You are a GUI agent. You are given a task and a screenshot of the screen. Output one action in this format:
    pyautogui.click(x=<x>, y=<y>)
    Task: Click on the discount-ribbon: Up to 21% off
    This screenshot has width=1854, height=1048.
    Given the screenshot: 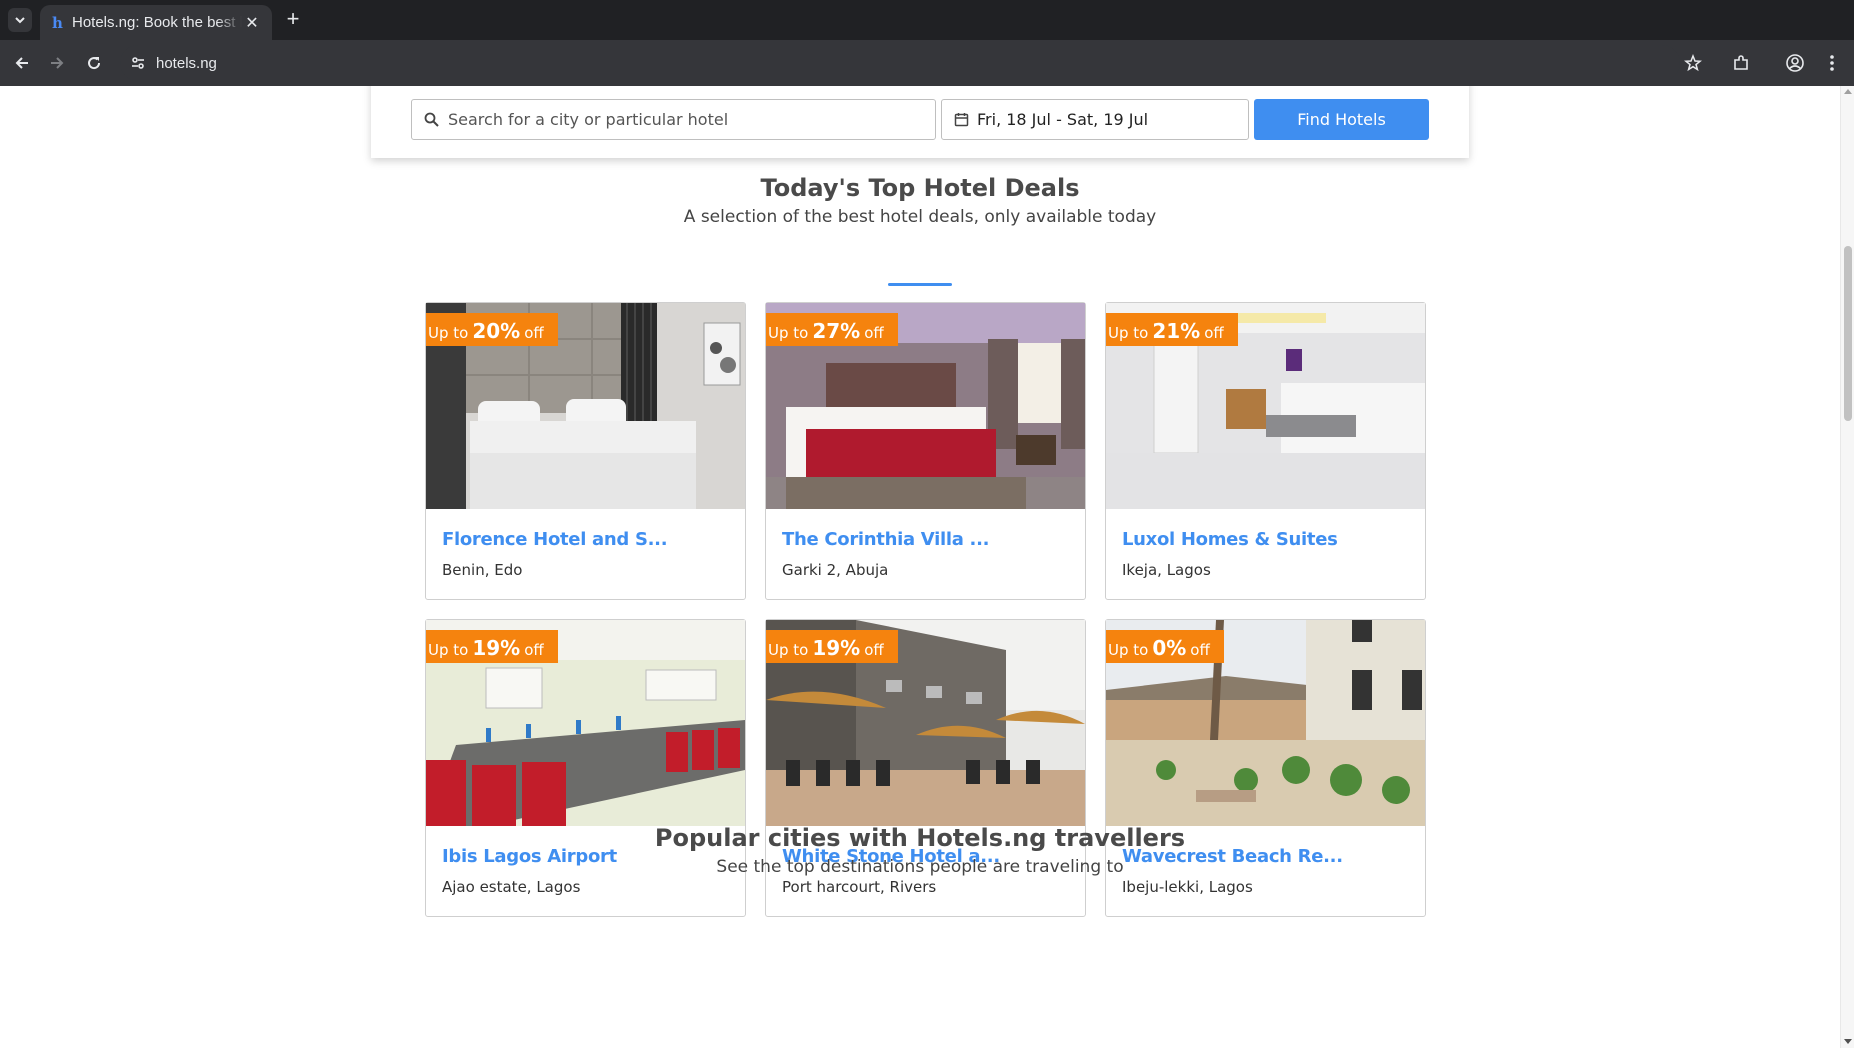 What is the action you would take?
    pyautogui.click(x=1172, y=329)
    